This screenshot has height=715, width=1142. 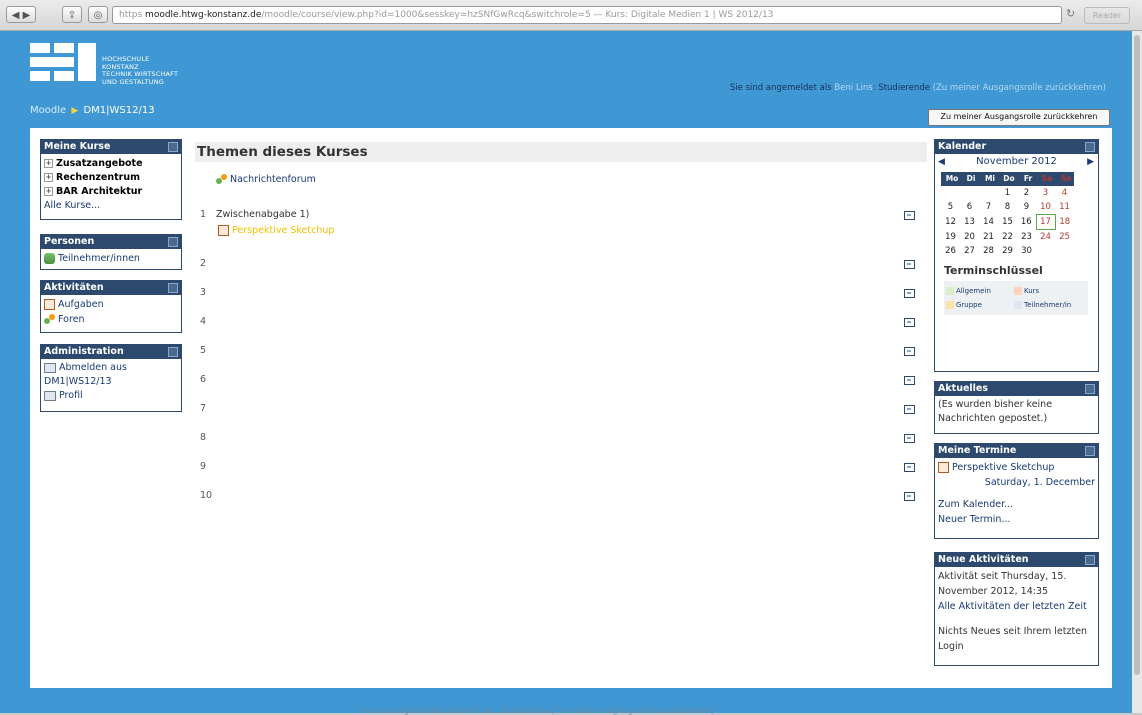 I want to click on calendar-day: 1, so click(x=1007, y=193).